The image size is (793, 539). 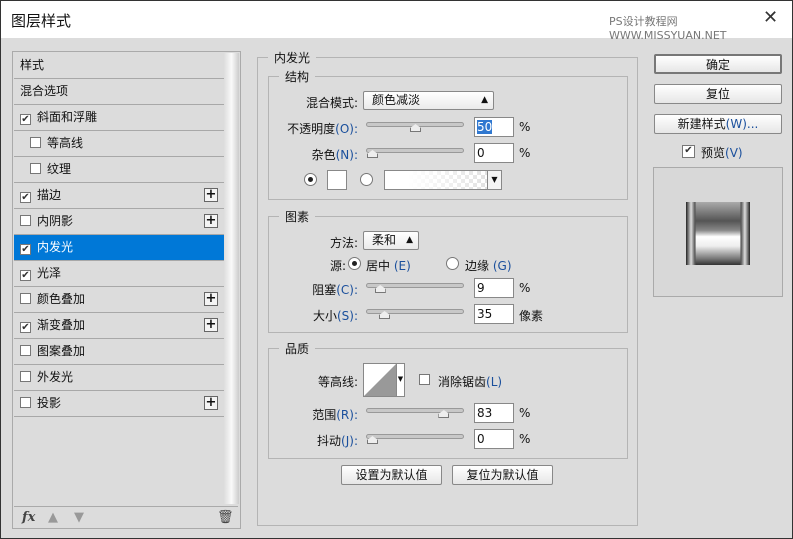 What do you see at coordinates (337, 180) in the screenshot?
I see `color-swatch` at bounding box center [337, 180].